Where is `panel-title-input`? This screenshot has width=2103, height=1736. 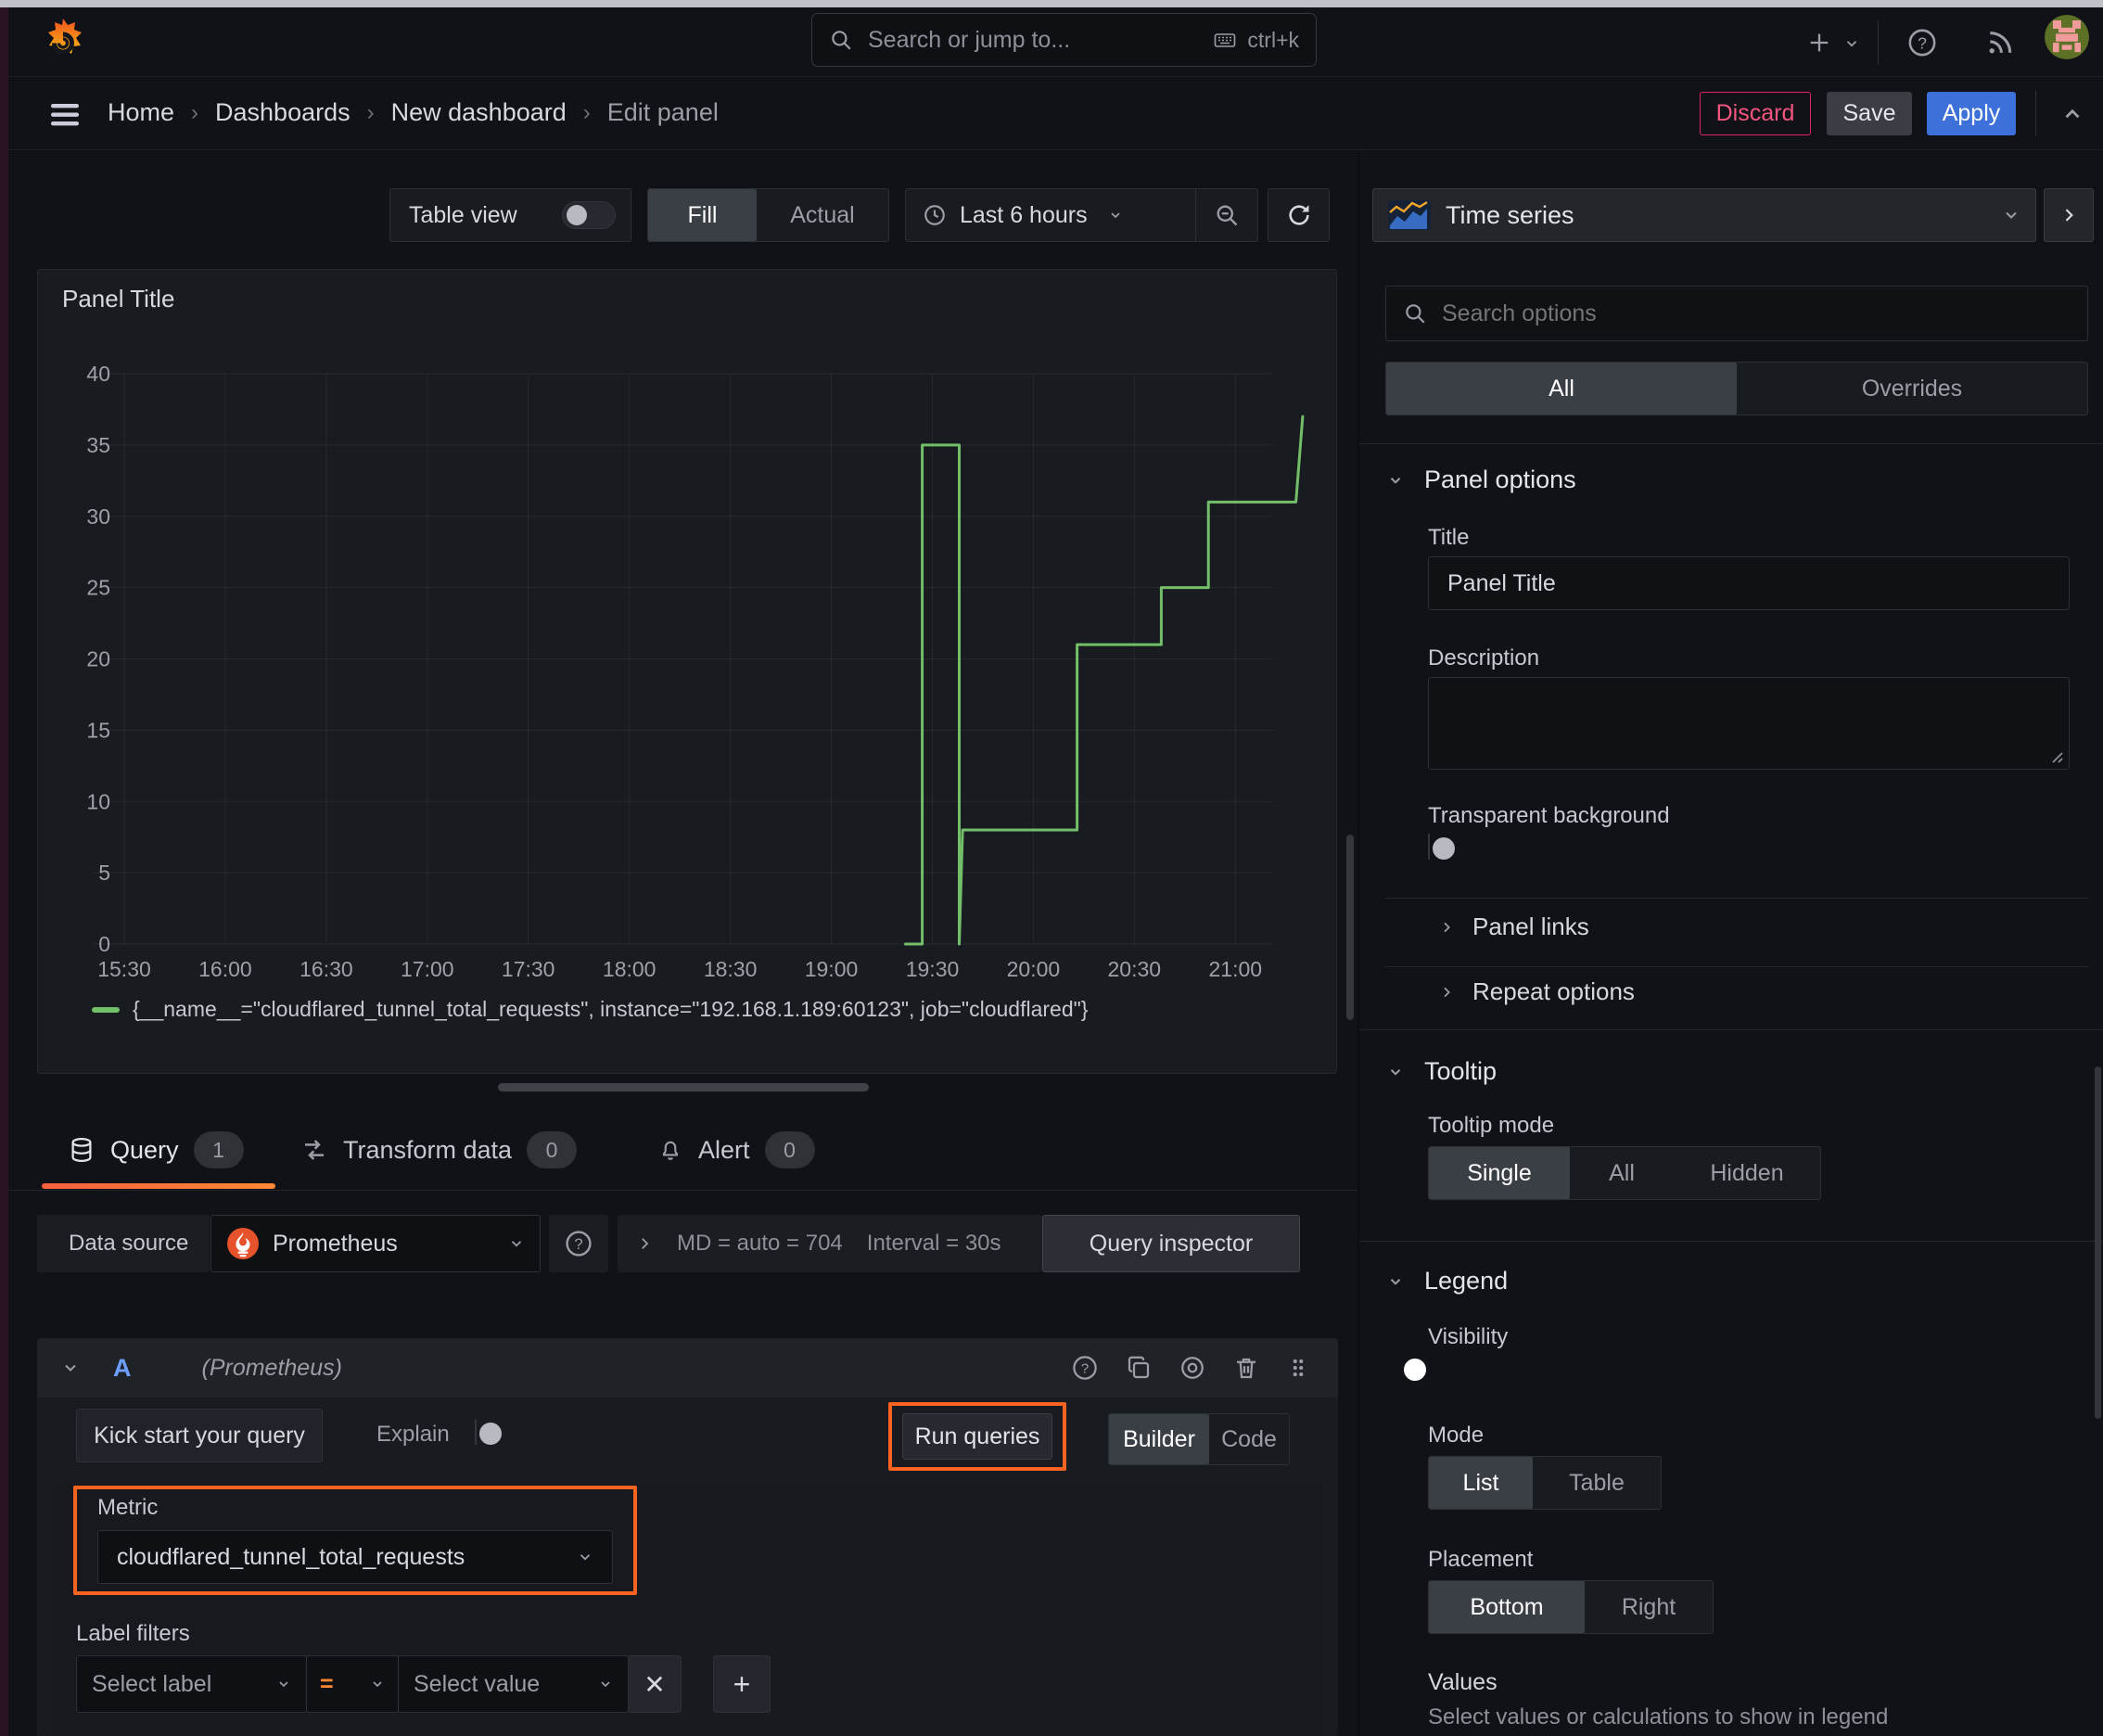
panel-title-input is located at coordinates (1749, 583).